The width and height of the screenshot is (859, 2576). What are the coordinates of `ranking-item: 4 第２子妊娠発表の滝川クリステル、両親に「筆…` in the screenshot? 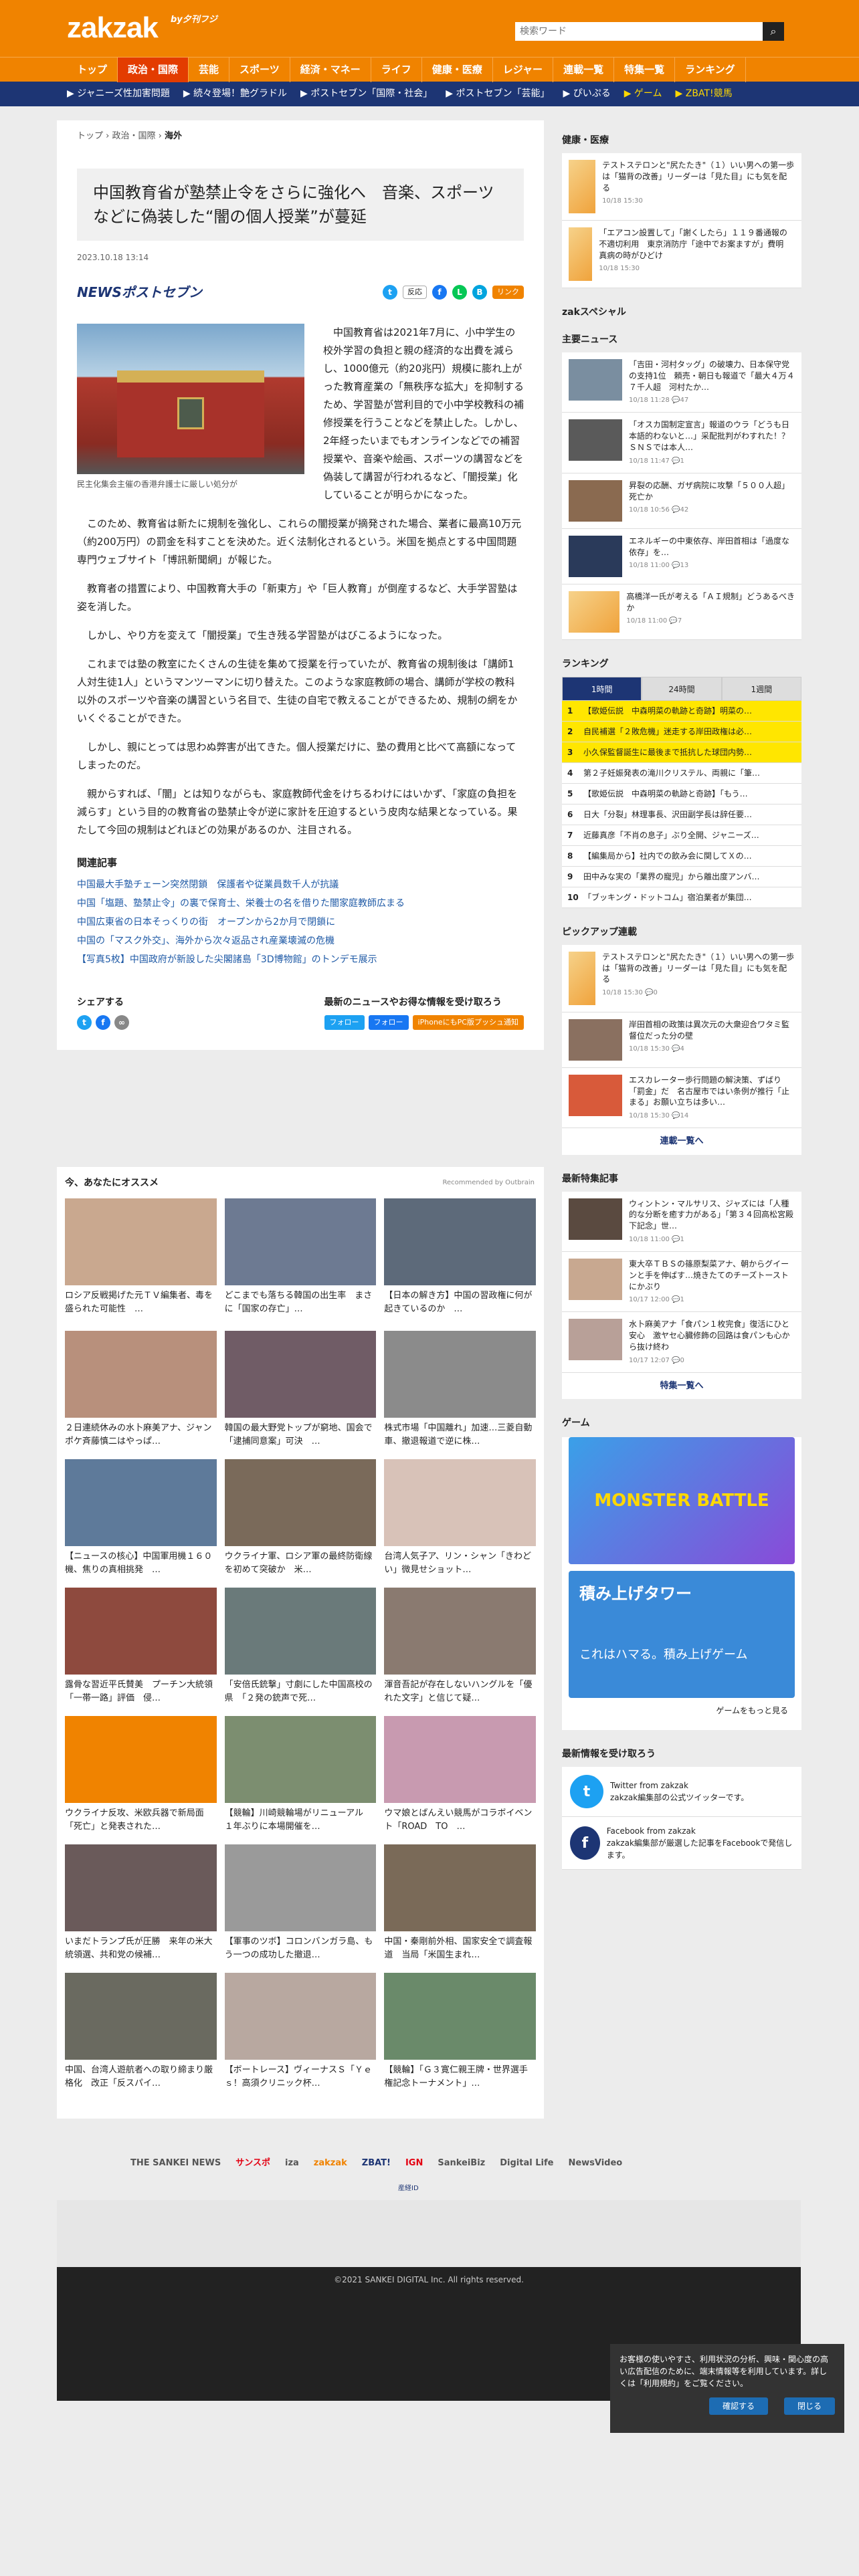 It's located at (682, 773).